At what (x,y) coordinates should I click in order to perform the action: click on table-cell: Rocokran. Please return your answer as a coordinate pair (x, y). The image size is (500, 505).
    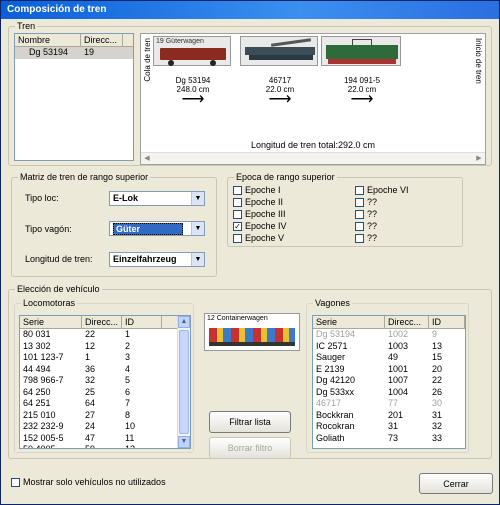
    Looking at the image, I should click on (335, 426).